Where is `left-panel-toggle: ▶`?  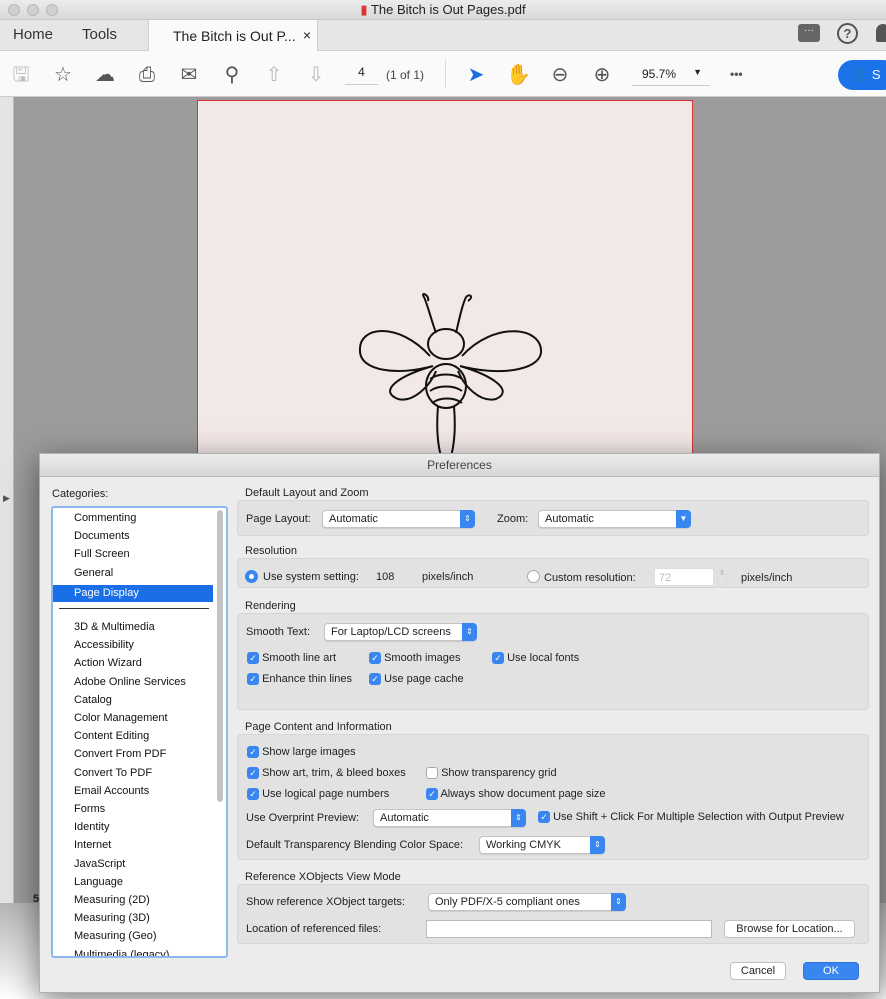 left-panel-toggle: ▶ is located at coordinates (7, 500).